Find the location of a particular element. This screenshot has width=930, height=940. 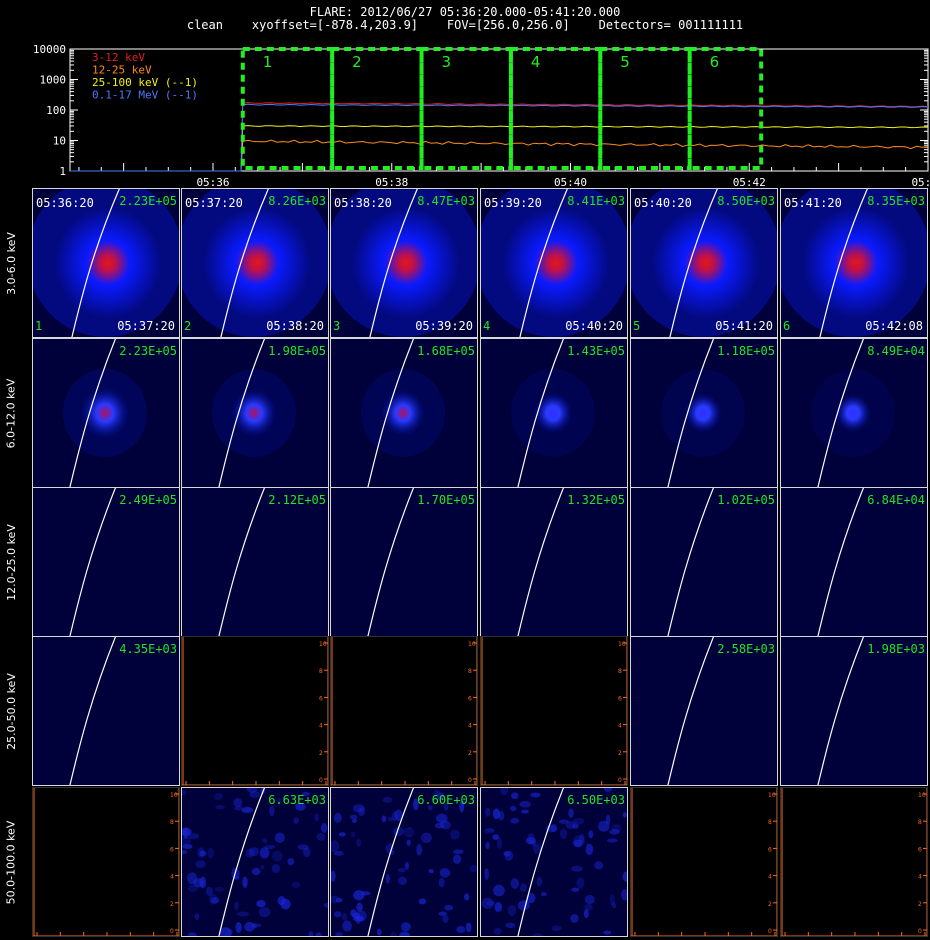

image-panel: 1.68E+05 is located at coordinates (404, 413).